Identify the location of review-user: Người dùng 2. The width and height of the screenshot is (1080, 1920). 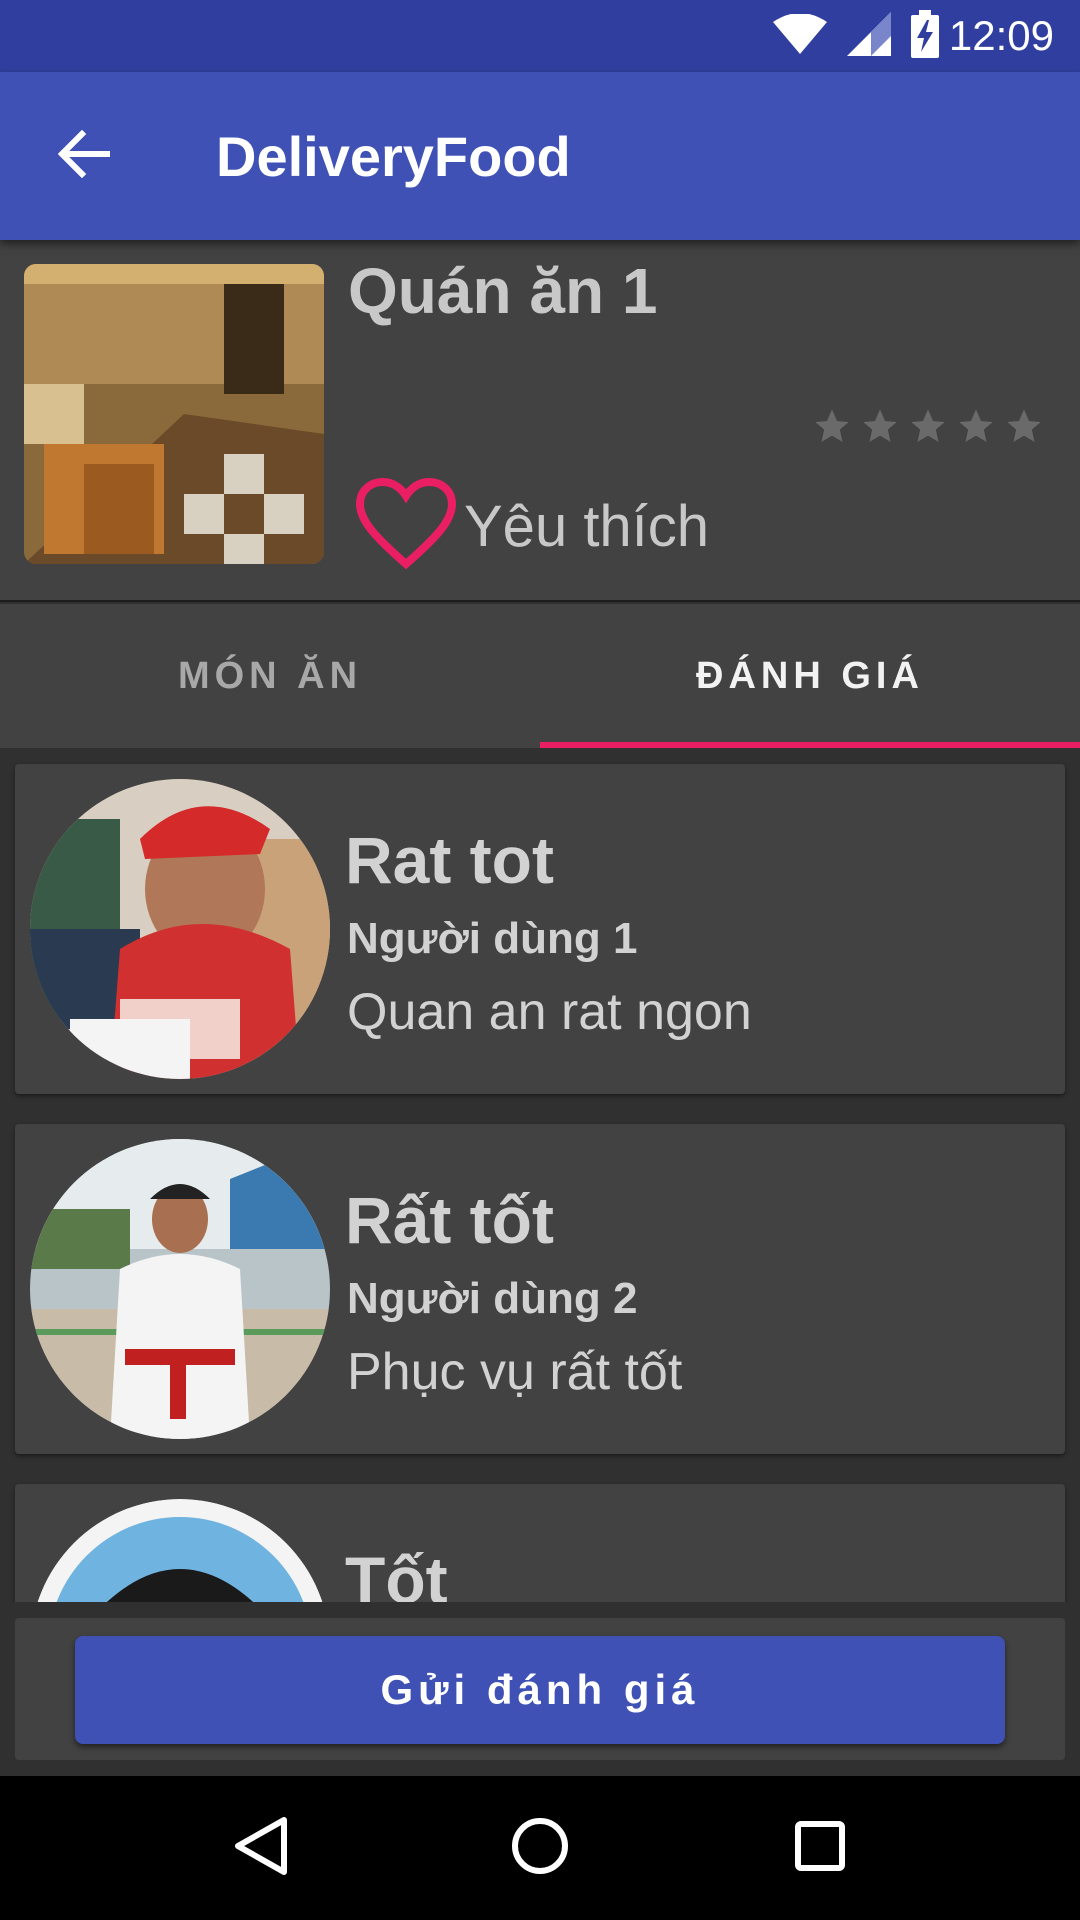
(492, 1298).